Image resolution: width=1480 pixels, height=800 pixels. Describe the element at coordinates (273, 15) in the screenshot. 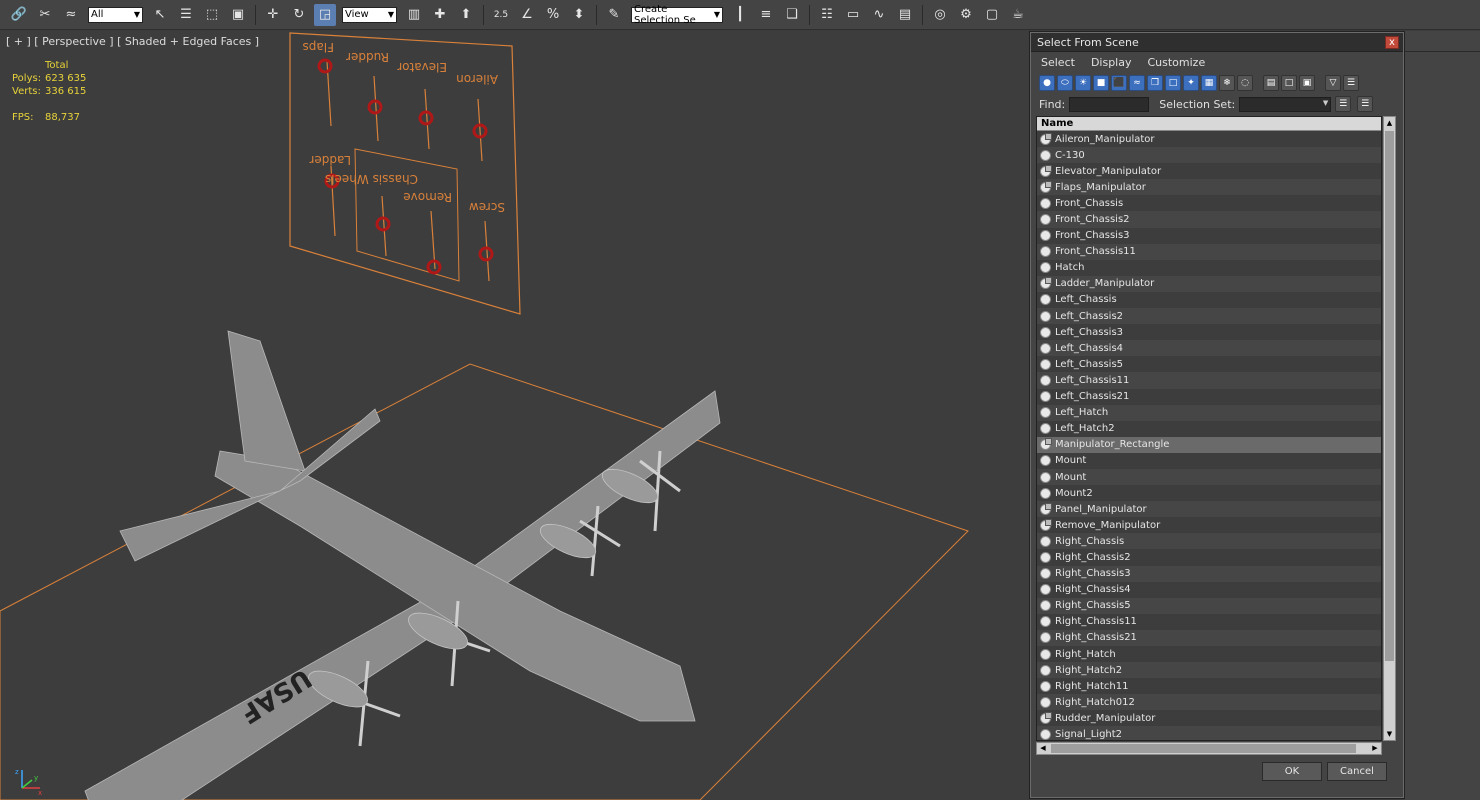

I see `move-icon: ✛` at that location.